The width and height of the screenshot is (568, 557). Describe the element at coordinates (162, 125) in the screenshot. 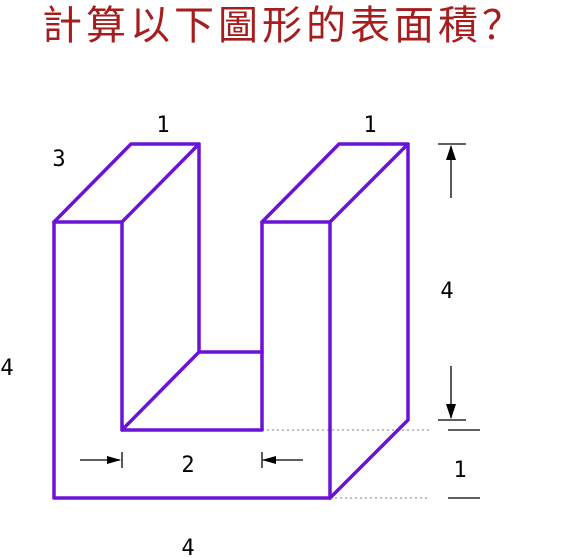

I see `label-top-left-width: 1` at that location.